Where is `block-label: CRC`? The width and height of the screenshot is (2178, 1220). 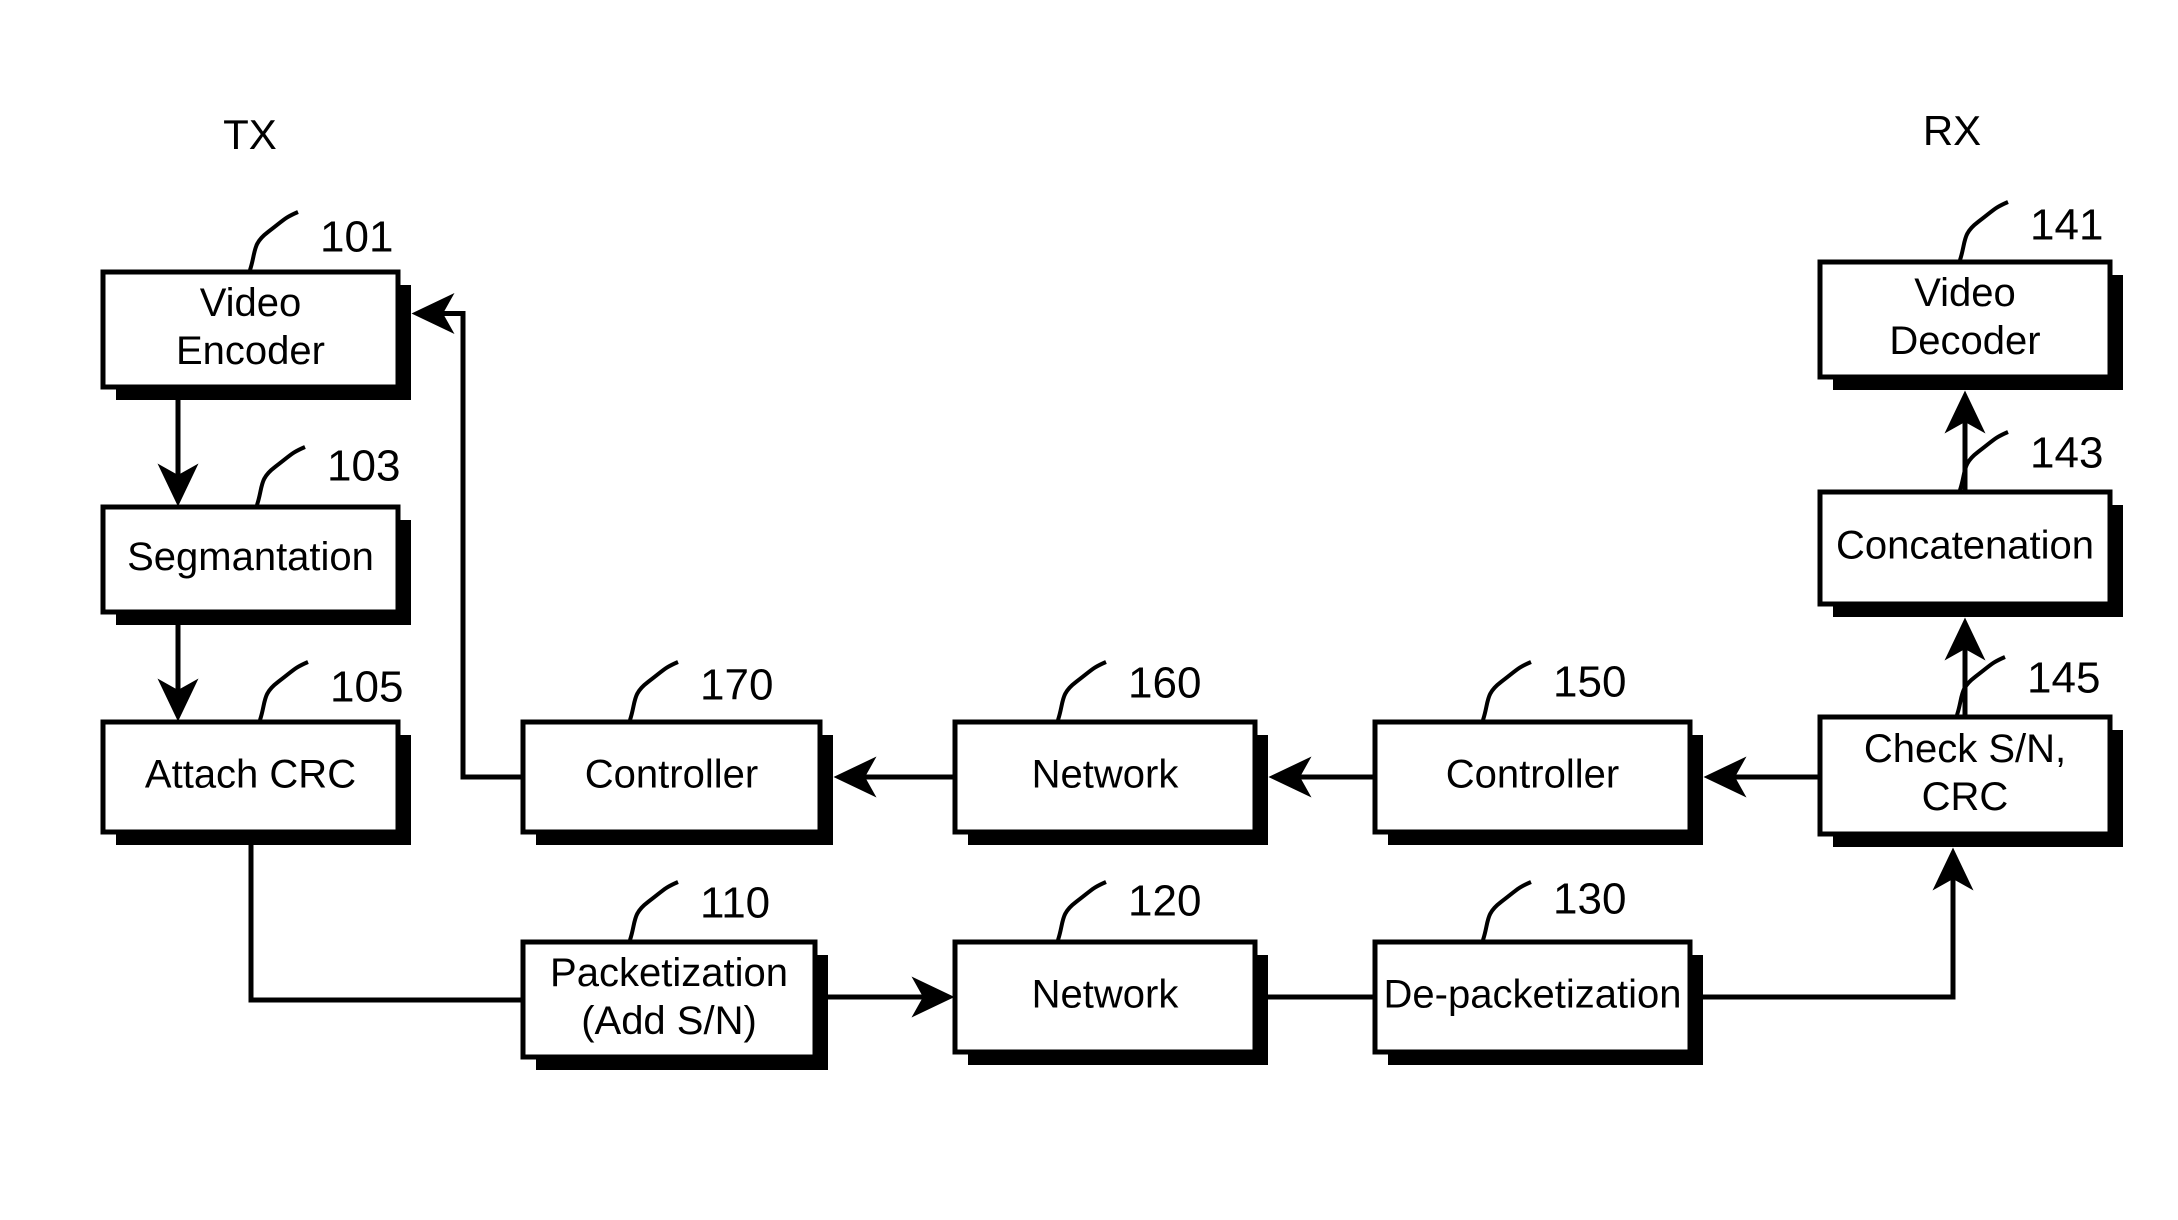
block-label: CRC is located at coordinates (1965, 797).